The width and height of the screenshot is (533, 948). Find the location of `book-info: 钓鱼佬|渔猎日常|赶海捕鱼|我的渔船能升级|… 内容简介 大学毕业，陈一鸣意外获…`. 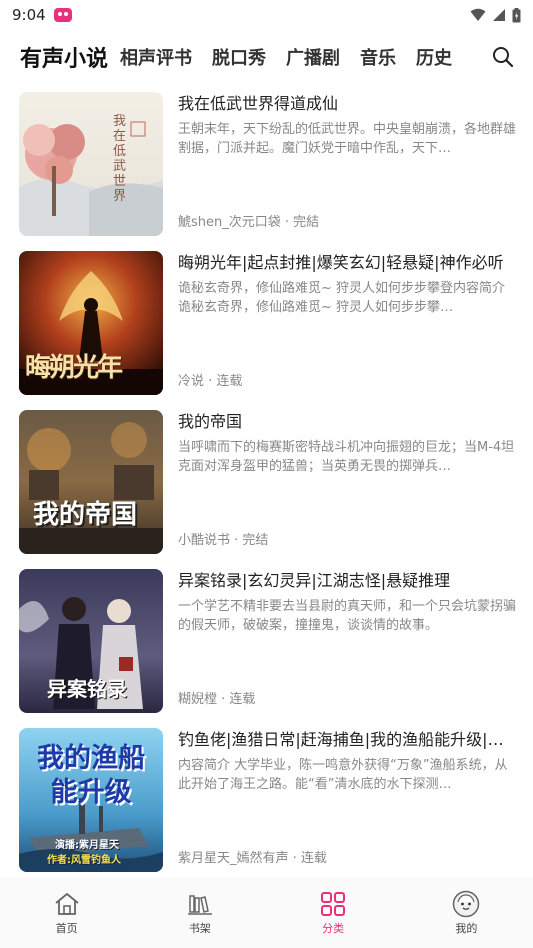

book-info: 钓鱼佬|渔猎日常|赶海捕鱼|我的渔船能升级|… 内容简介 大学毕业，陈一鸣意外获… is located at coordinates (348, 800).